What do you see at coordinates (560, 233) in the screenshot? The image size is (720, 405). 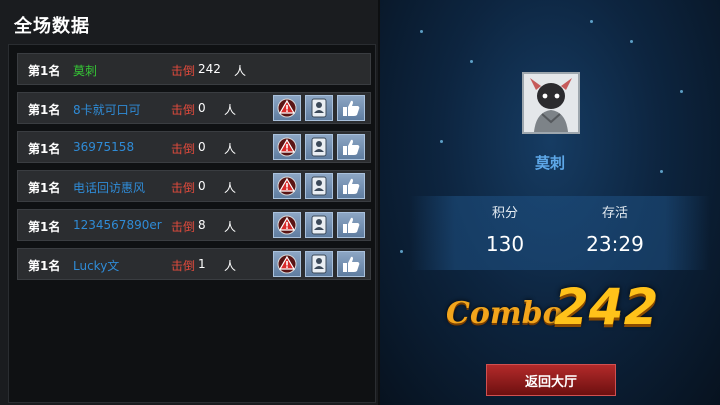 I see `stats-band: 积分 存活 130 23:29` at bounding box center [560, 233].